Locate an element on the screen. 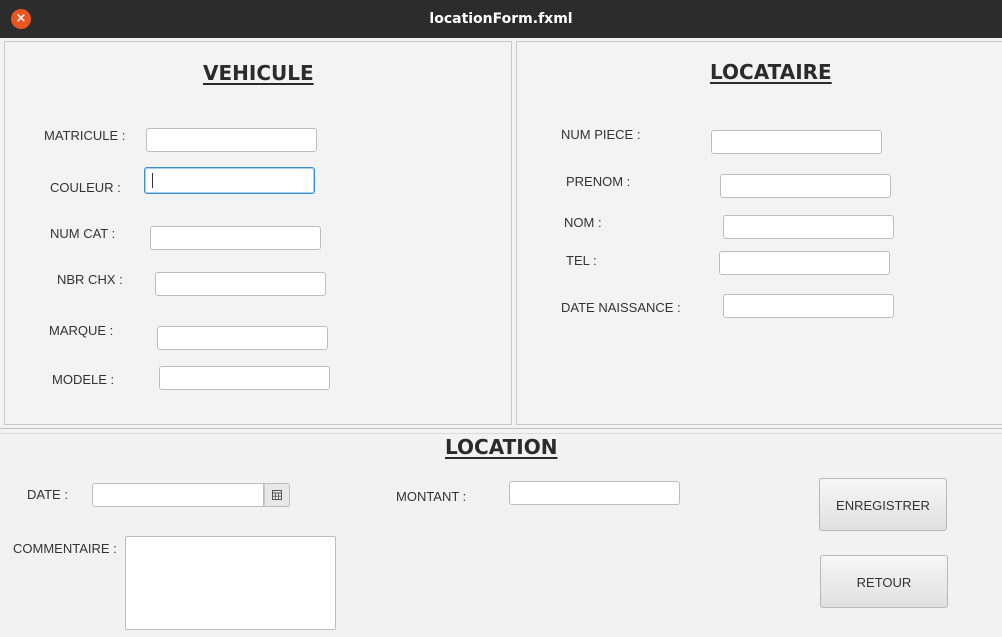  section-divider is located at coordinates (501, 428).